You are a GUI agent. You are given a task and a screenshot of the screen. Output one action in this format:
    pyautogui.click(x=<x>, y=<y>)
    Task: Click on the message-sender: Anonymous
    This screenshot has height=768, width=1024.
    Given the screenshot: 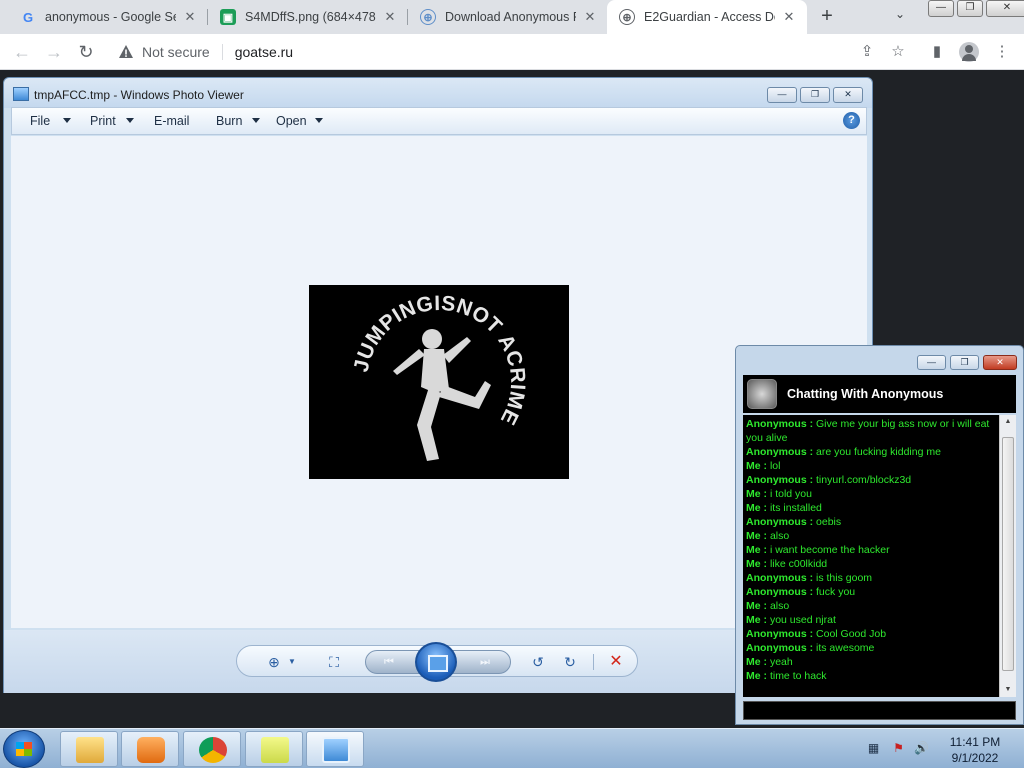 What is the action you would take?
    pyautogui.click(x=776, y=480)
    